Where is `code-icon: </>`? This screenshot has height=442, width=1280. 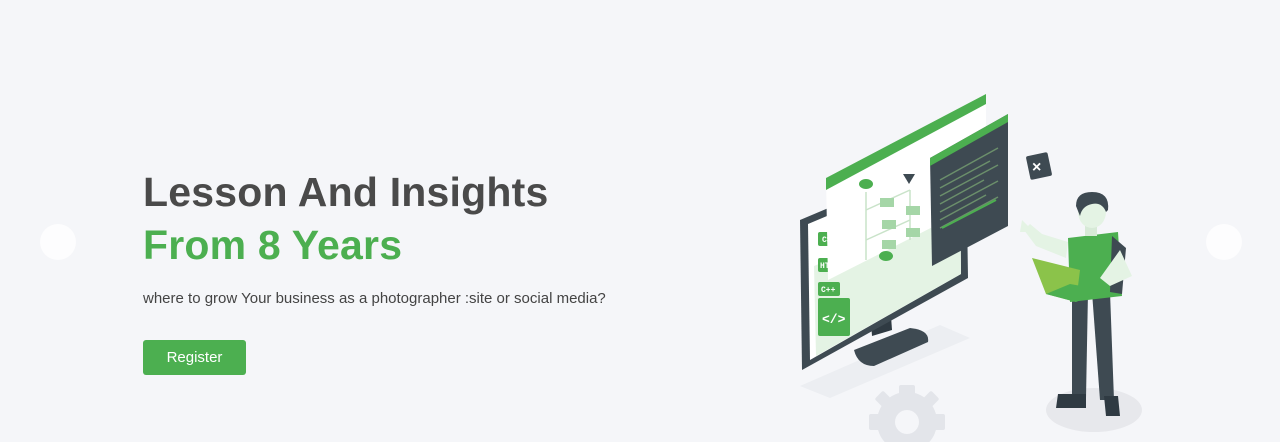 code-icon: </> is located at coordinates (834, 319).